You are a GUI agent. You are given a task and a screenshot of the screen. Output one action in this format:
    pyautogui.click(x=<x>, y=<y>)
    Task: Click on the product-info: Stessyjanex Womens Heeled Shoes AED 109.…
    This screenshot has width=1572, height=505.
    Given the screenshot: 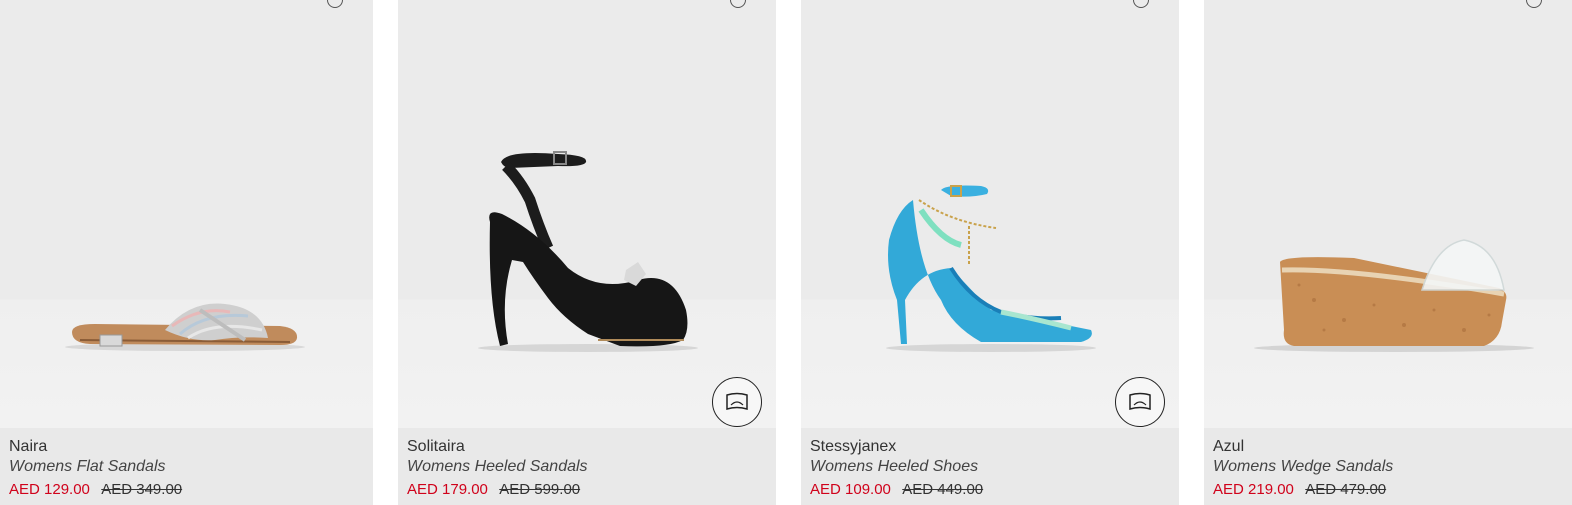 What is the action you would take?
    pyautogui.click(x=990, y=466)
    